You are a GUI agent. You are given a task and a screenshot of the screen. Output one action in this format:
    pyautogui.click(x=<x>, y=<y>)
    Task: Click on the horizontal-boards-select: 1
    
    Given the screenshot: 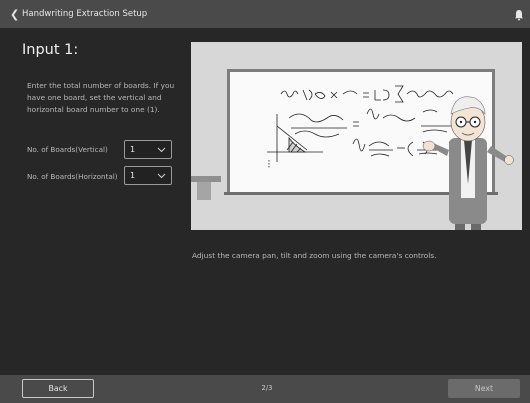 What is the action you would take?
    pyautogui.click(x=148, y=175)
    